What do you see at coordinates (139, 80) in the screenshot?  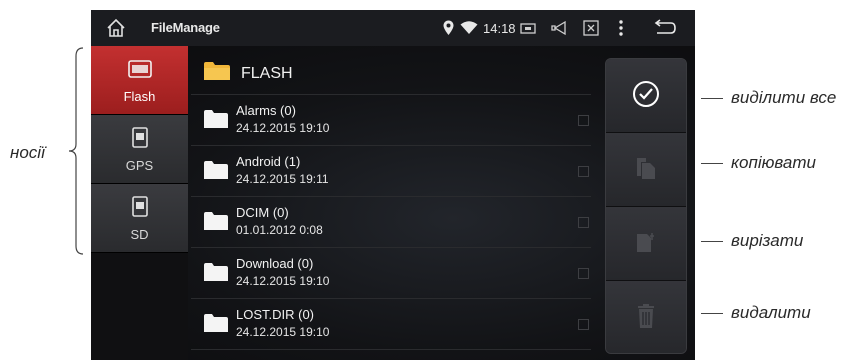 I see `media-button-flash: Flash` at bounding box center [139, 80].